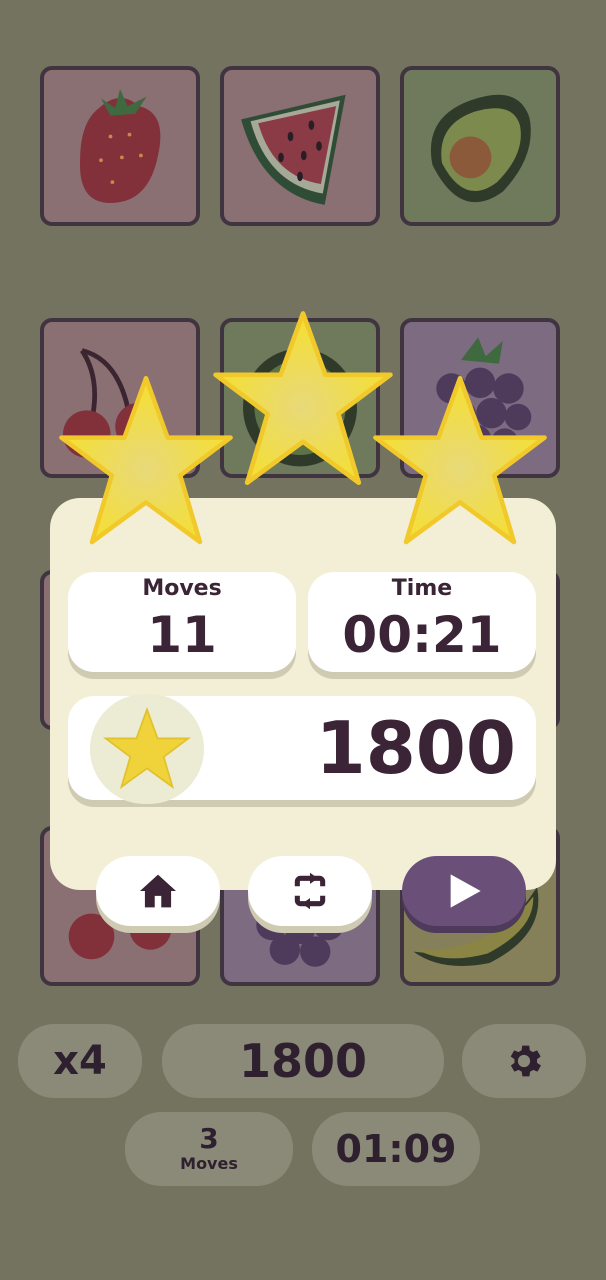  I want to click on settings-button, so click(524, 1061).